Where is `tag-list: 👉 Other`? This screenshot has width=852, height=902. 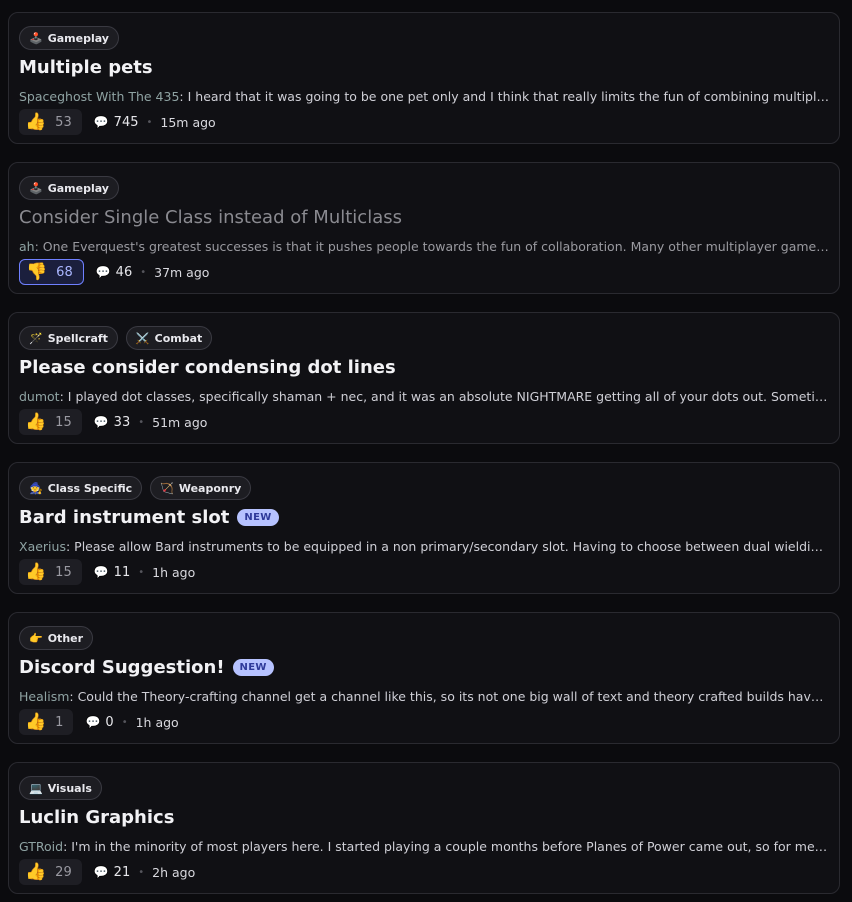 tag-list: 👉 Other is located at coordinates (56, 638).